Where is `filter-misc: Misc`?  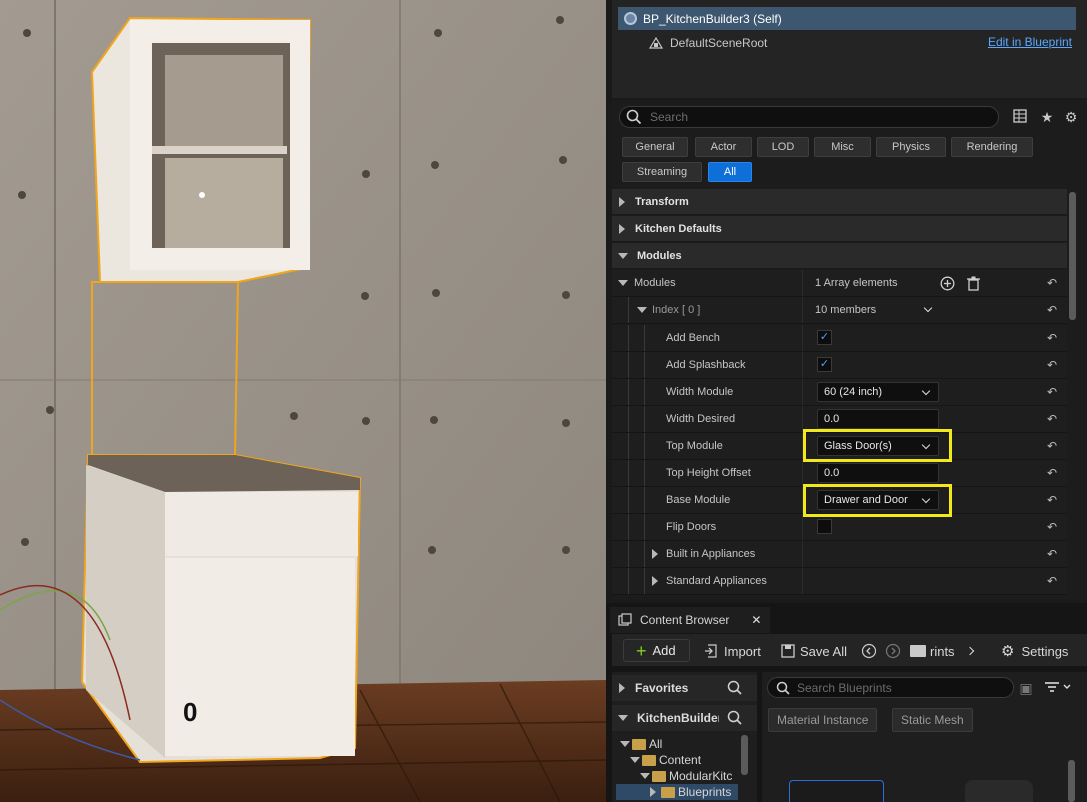
filter-misc: Misc is located at coordinates (842, 147).